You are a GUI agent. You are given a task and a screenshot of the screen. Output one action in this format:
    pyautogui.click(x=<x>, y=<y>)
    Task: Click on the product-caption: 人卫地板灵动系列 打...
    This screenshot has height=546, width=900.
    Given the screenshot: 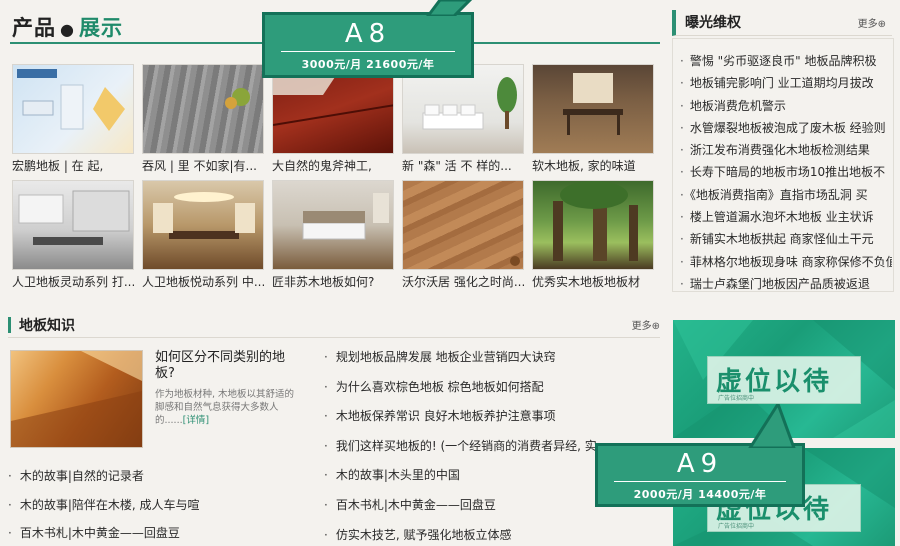 What is the action you would take?
    pyautogui.click(x=73, y=281)
    